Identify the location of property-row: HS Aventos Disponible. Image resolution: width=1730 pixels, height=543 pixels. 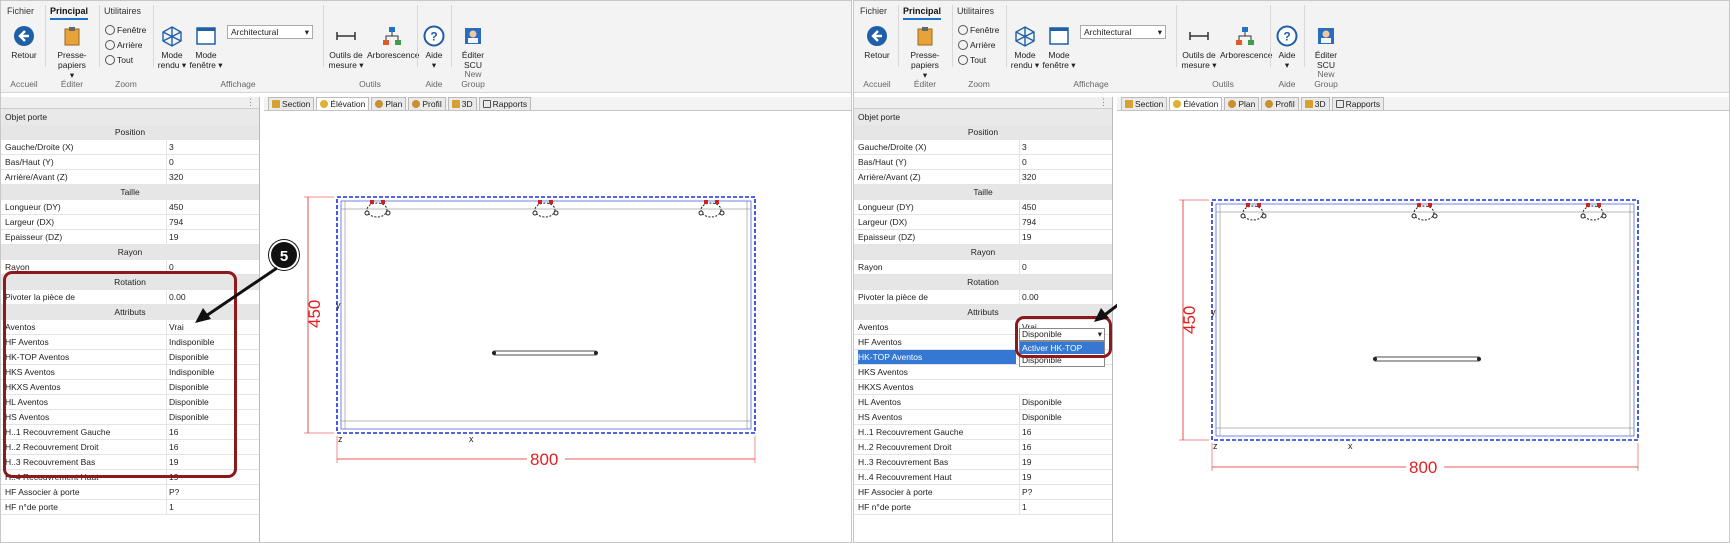
(983, 417).